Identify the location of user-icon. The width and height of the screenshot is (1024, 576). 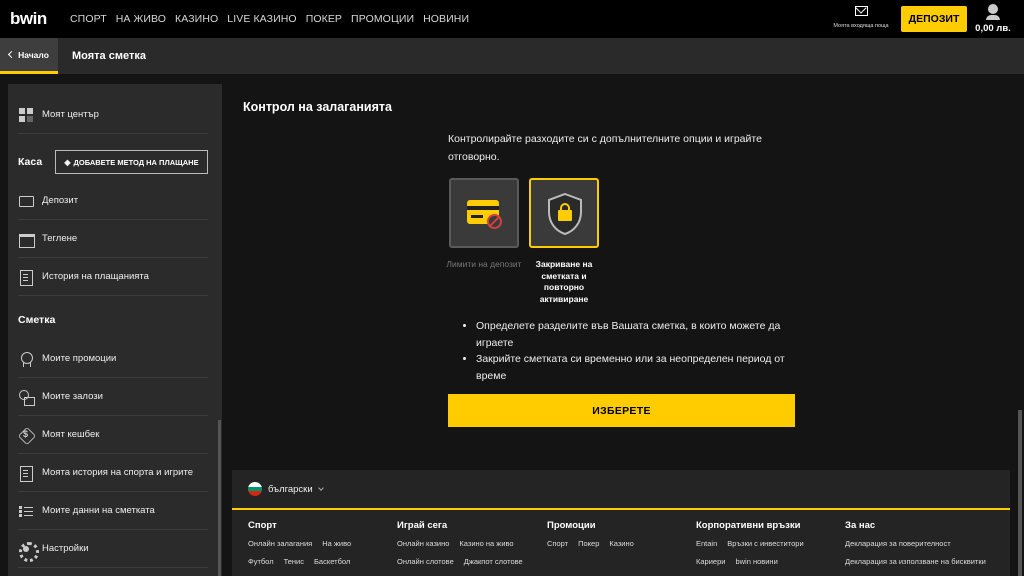
(993, 12).